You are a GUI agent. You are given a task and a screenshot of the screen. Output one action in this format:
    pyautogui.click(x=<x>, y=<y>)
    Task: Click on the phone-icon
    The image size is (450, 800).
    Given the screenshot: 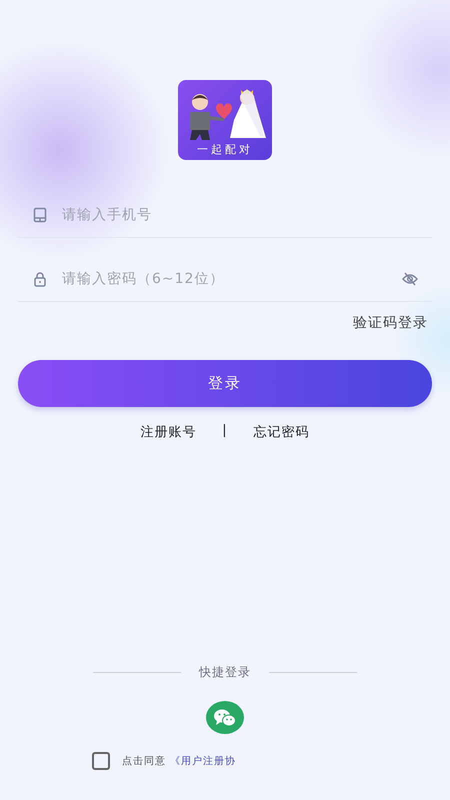 What is the action you would take?
    pyautogui.click(x=40, y=214)
    